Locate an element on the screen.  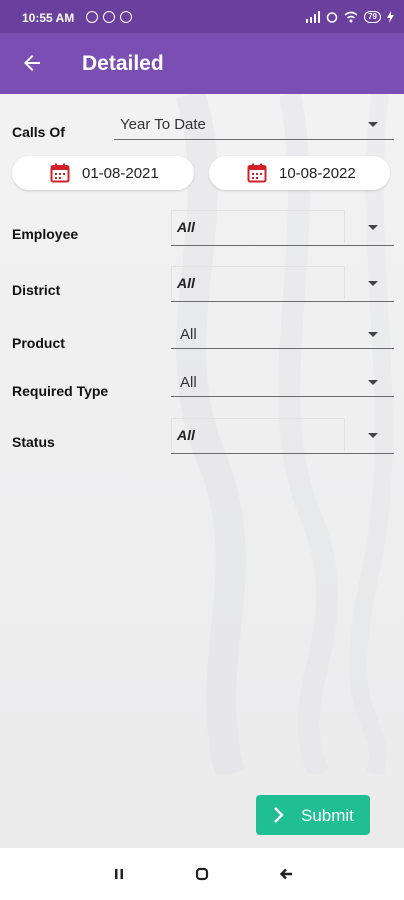
clock-icon is located at coordinates (92, 17).